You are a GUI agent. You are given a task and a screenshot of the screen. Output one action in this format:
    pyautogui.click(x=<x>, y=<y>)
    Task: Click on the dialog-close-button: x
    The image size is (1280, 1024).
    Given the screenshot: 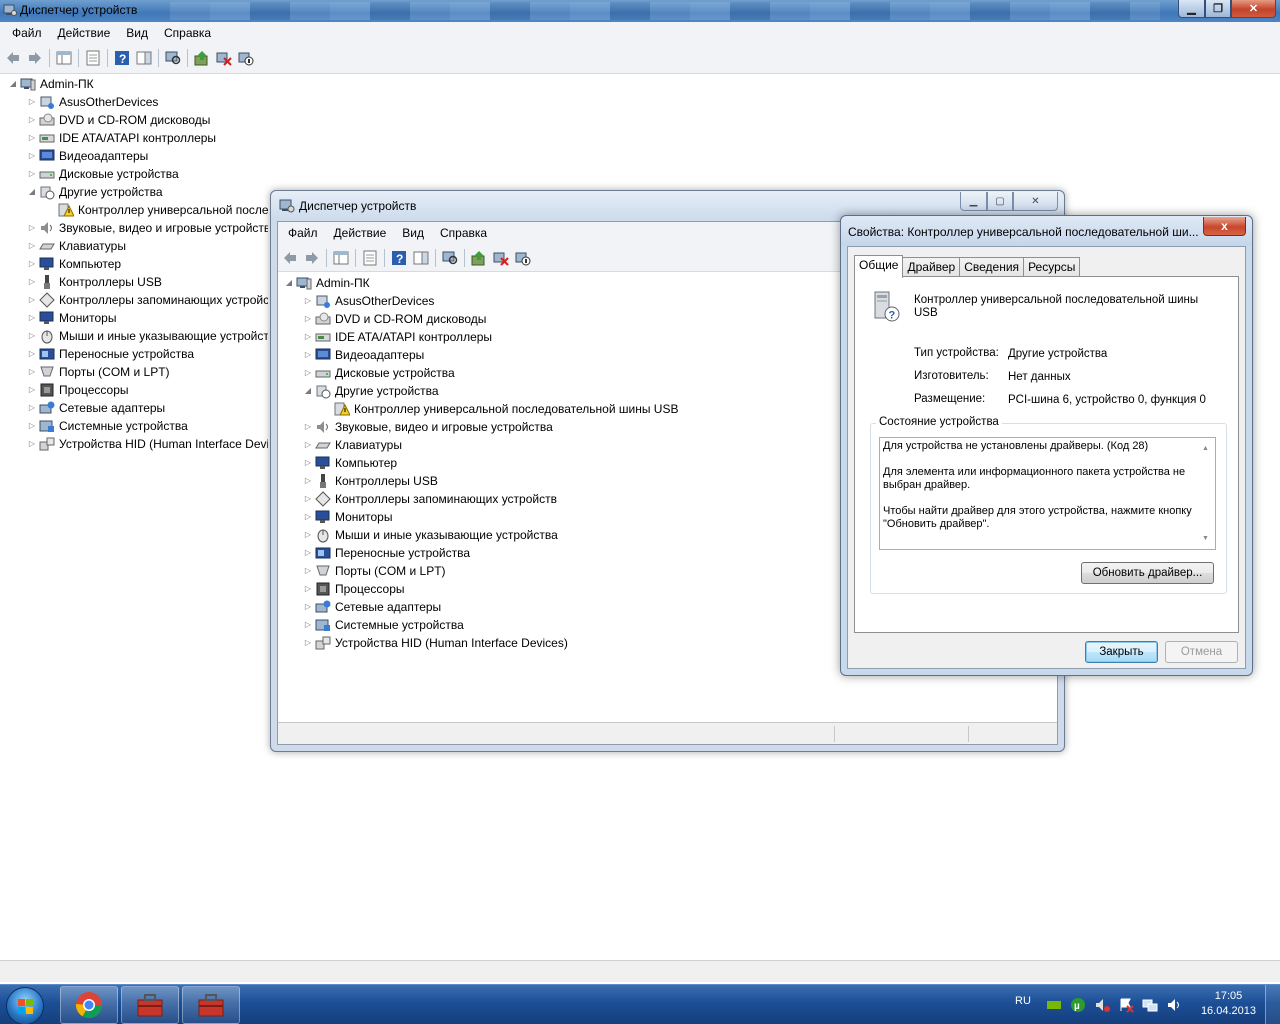 What is the action you would take?
    pyautogui.click(x=1224, y=226)
    